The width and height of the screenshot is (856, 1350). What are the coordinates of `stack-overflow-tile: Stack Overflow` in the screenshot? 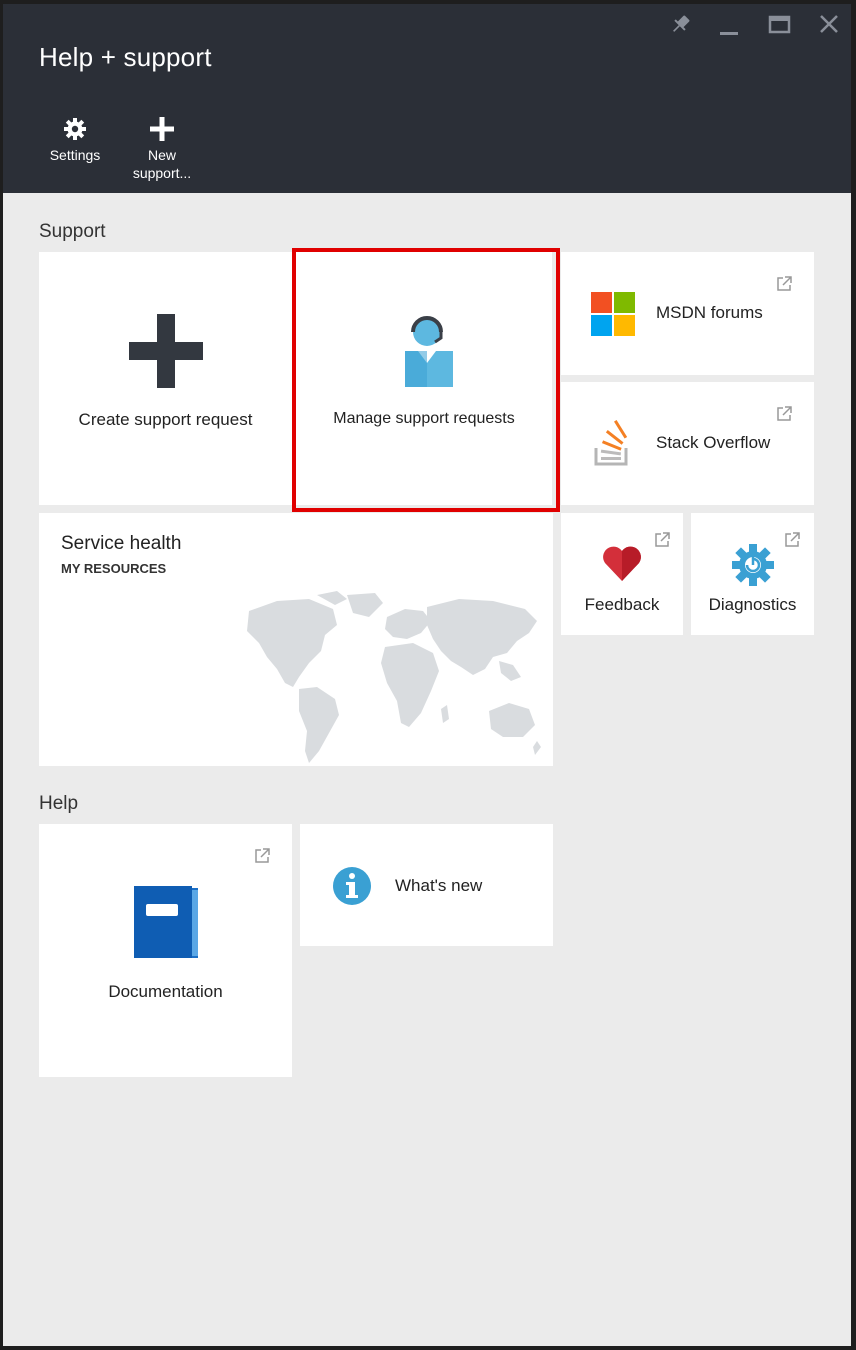 It's located at (687, 443).